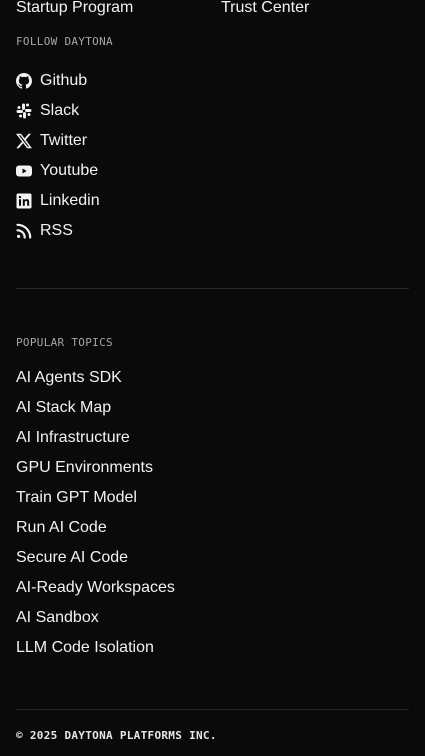  Describe the element at coordinates (95, 618) in the screenshot. I see `topic-link: AI Sandbox` at that location.